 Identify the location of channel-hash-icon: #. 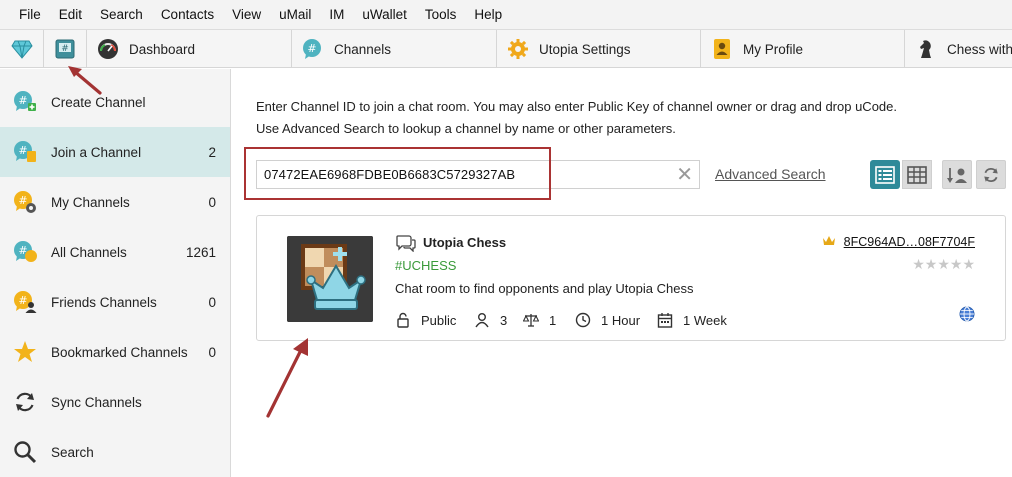
(65, 49).